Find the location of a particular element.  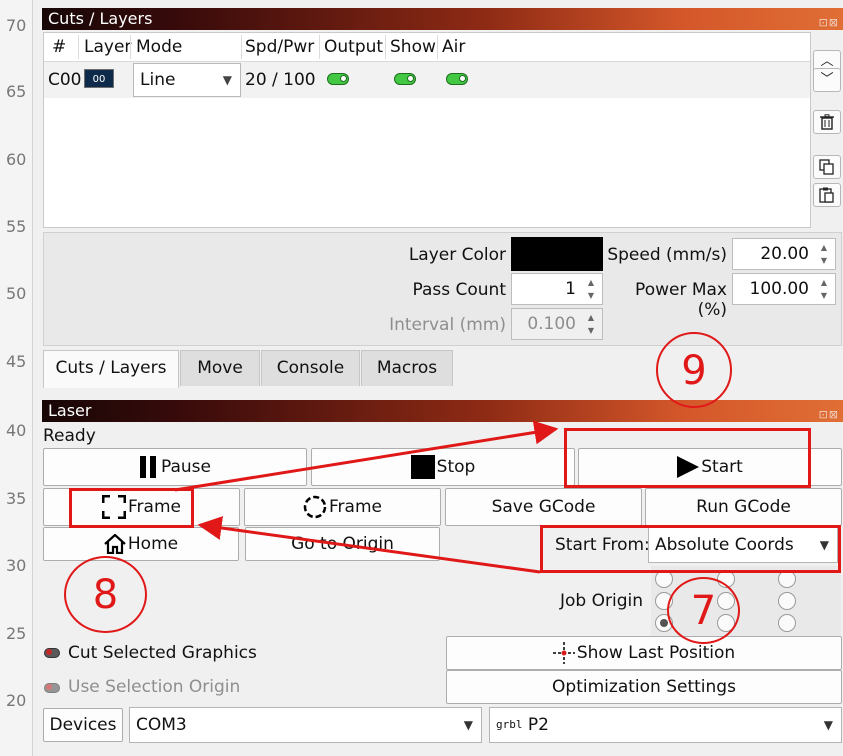

annotation-circle-9: 9 is located at coordinates (694, 370).